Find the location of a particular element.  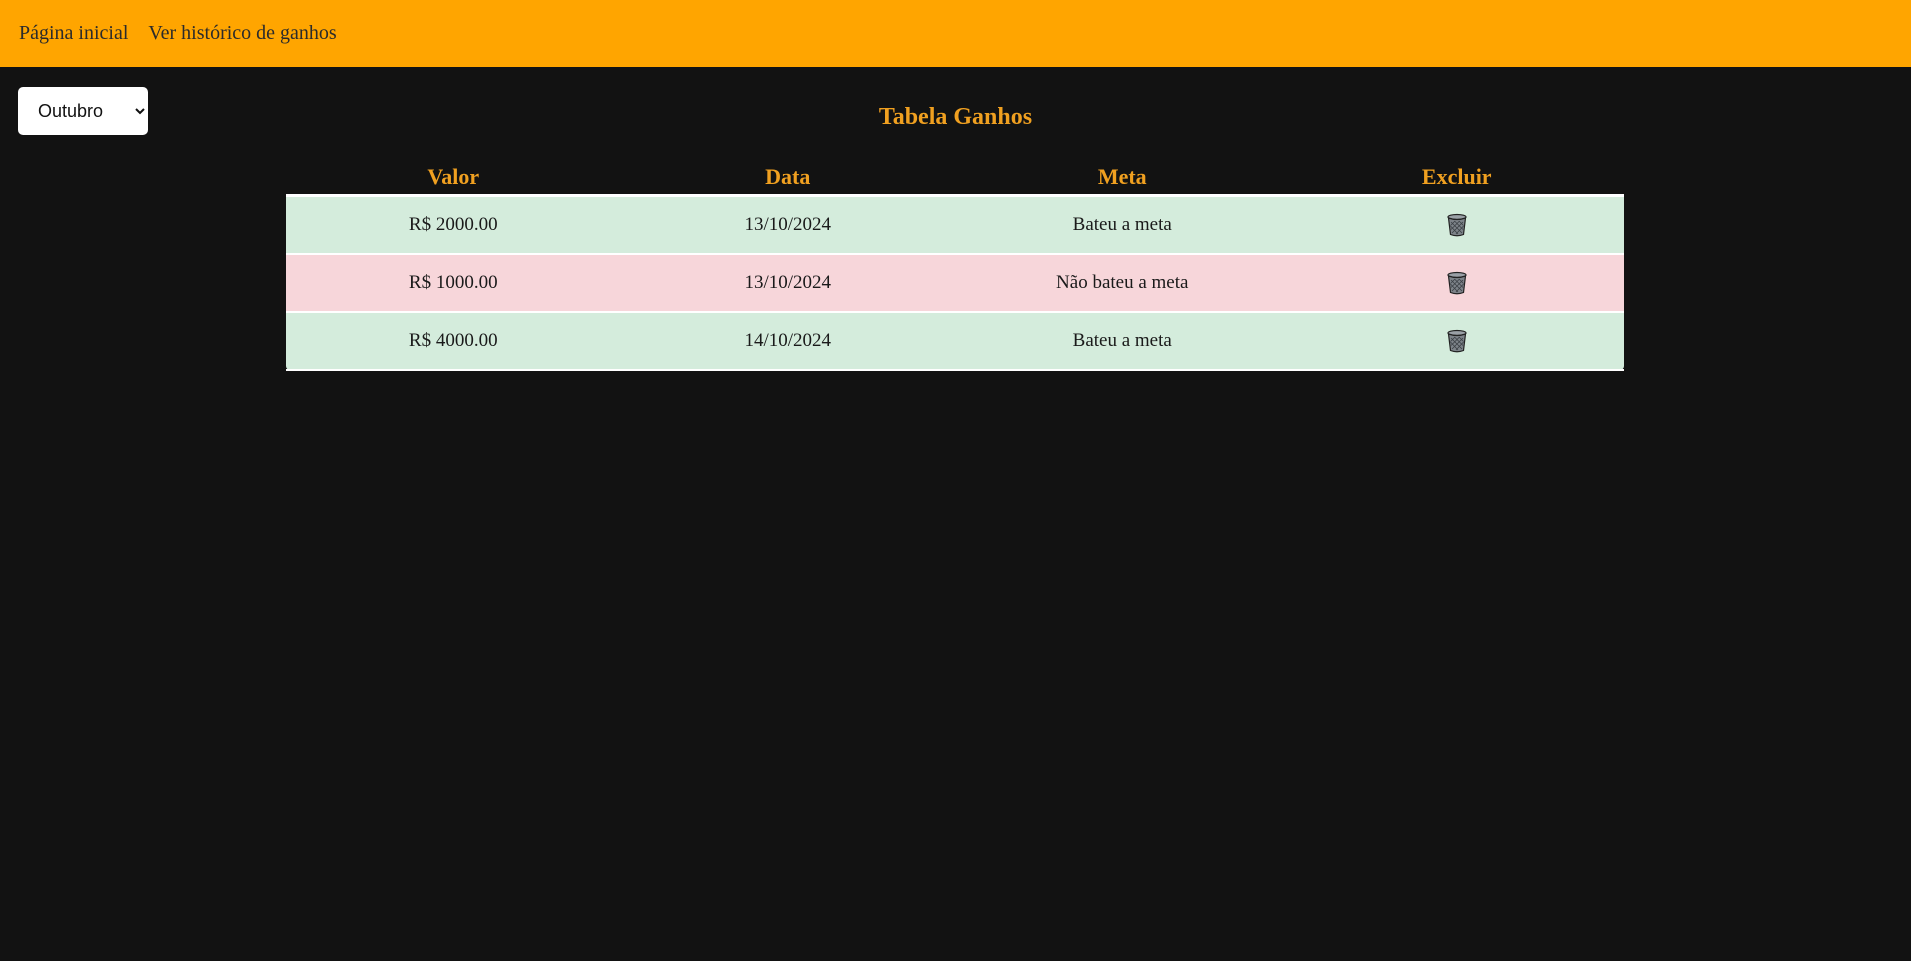

header-meta: Meta is located at coordinates (1122, 178).